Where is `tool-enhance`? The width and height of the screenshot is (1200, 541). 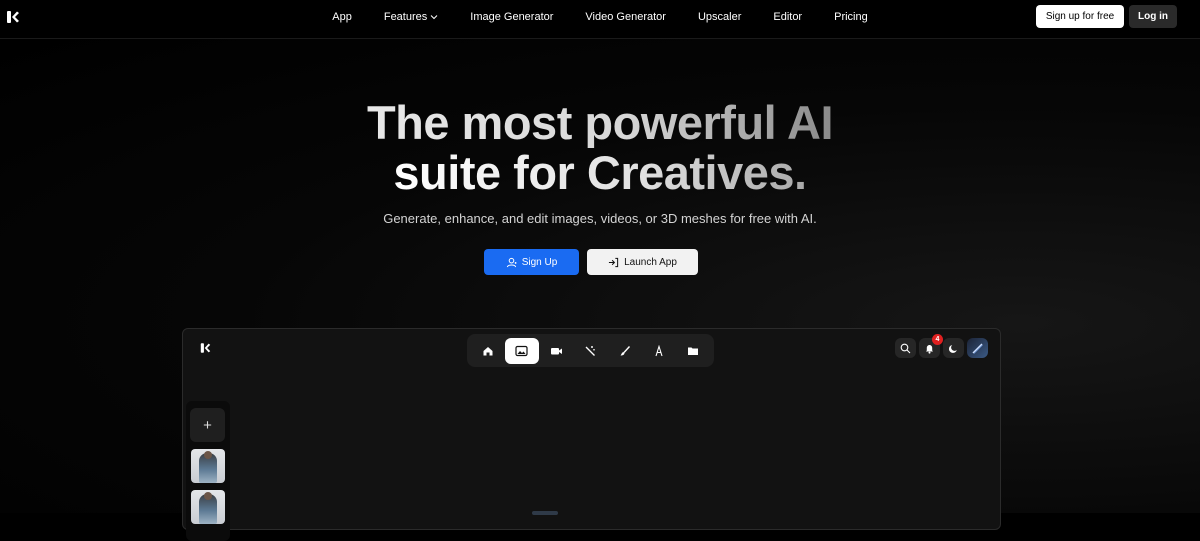
tool-enhance is located at coordinates (590, 351).